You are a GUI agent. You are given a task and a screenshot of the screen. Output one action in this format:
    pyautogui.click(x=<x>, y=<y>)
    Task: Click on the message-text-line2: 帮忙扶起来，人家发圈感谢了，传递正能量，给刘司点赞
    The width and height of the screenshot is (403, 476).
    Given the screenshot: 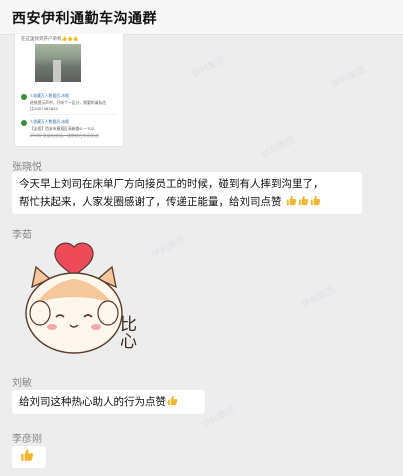 What is the action you would take?
    pyautogui.click(x=187, y=202)
    